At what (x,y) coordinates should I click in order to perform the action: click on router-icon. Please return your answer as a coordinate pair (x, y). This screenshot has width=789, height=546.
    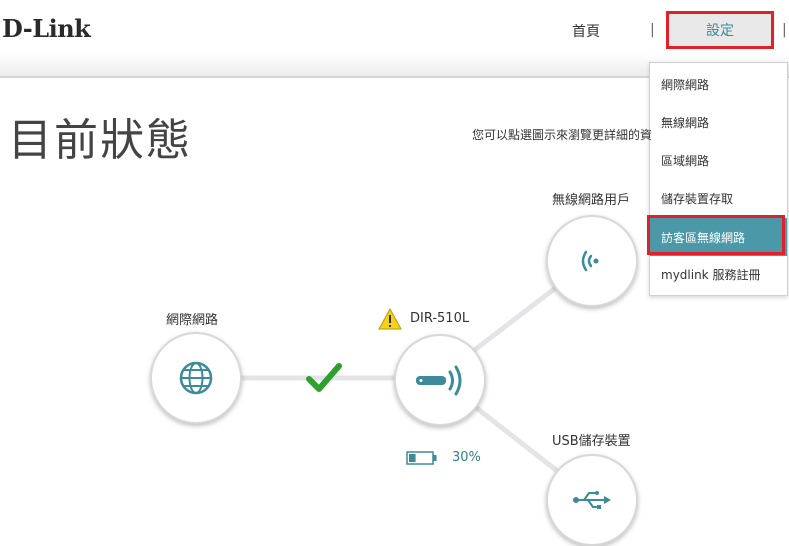
    Looking at the image, I should click on (439, 380).